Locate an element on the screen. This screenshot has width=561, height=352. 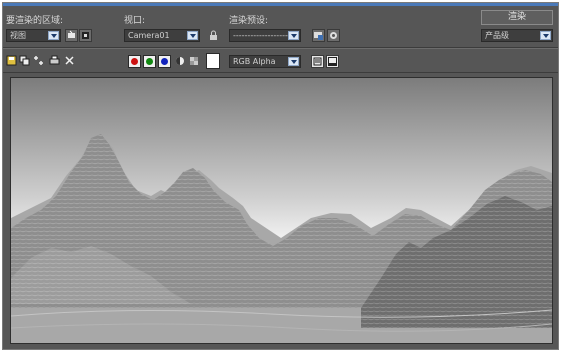
preset-dropdown: ------------------- is located at coordinates (265, 35).